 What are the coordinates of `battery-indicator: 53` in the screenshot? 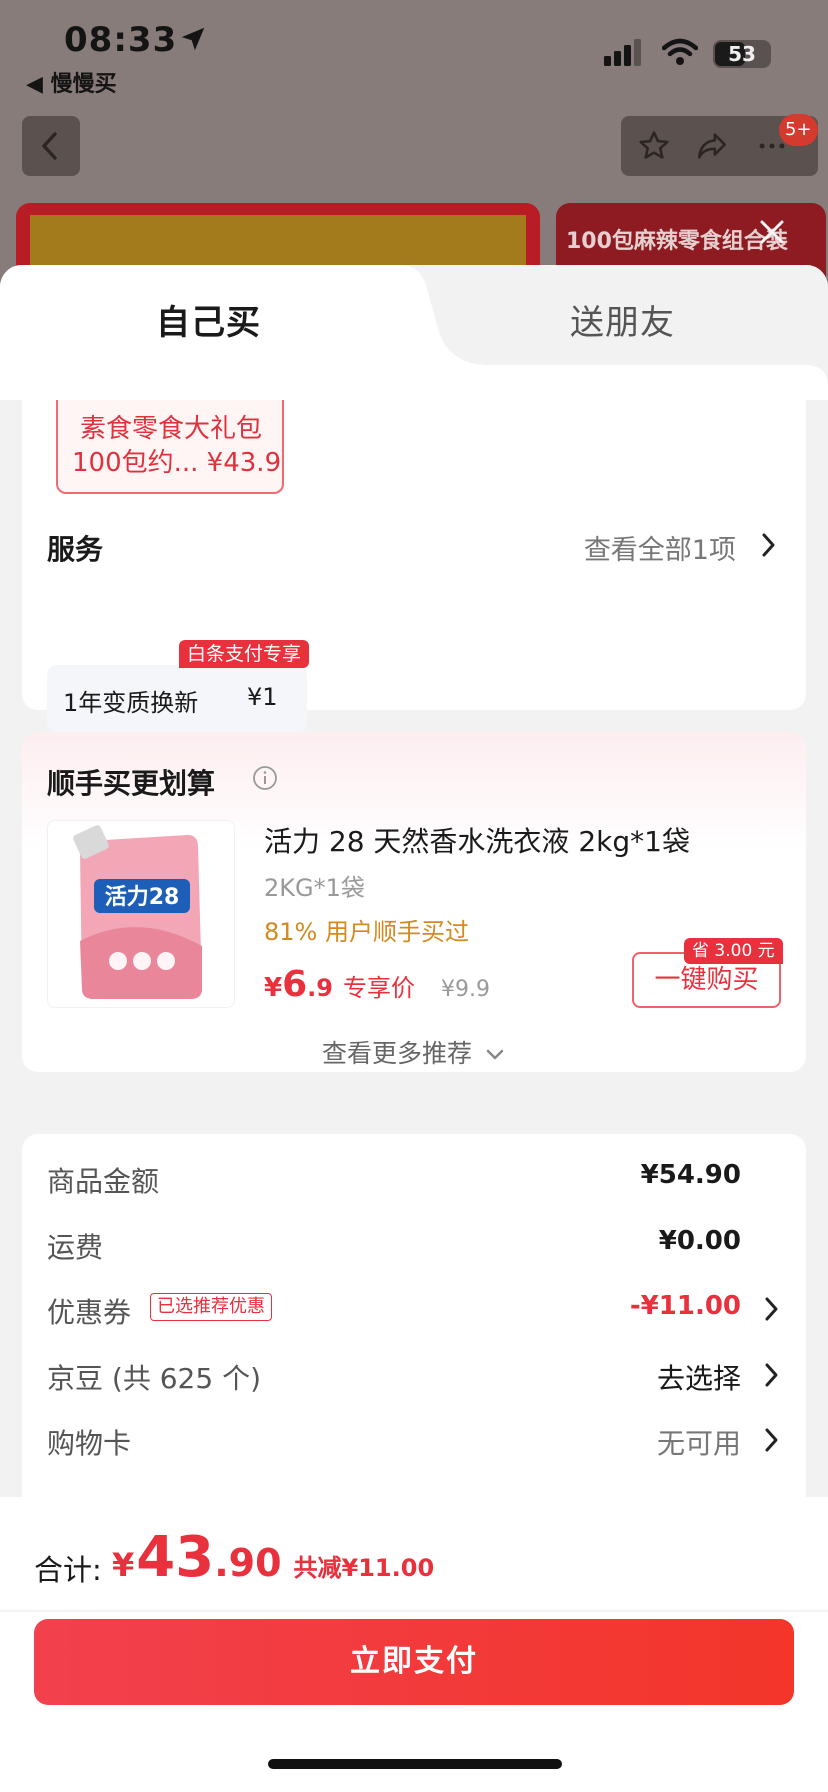 It's located at (742, 54).